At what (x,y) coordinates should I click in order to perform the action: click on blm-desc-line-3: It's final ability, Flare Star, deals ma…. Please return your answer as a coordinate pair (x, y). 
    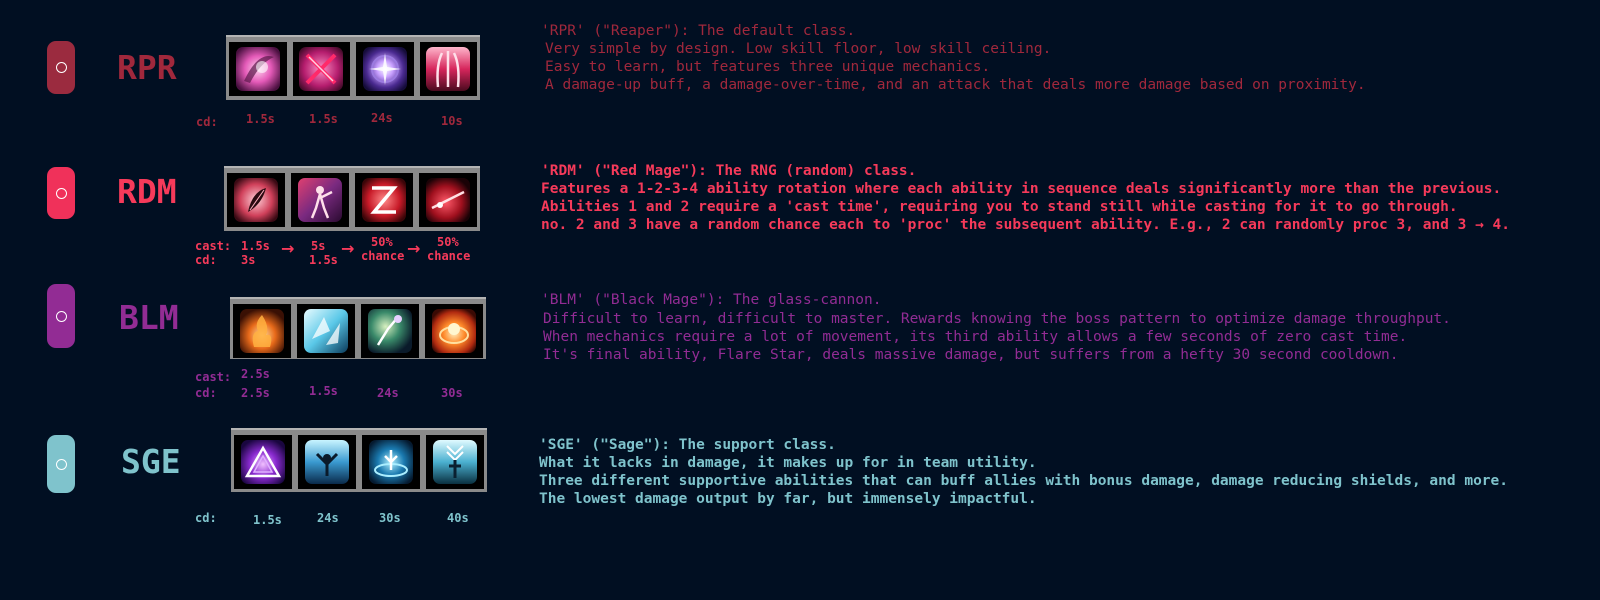
    Looking at the image, I should click on (971, 355).